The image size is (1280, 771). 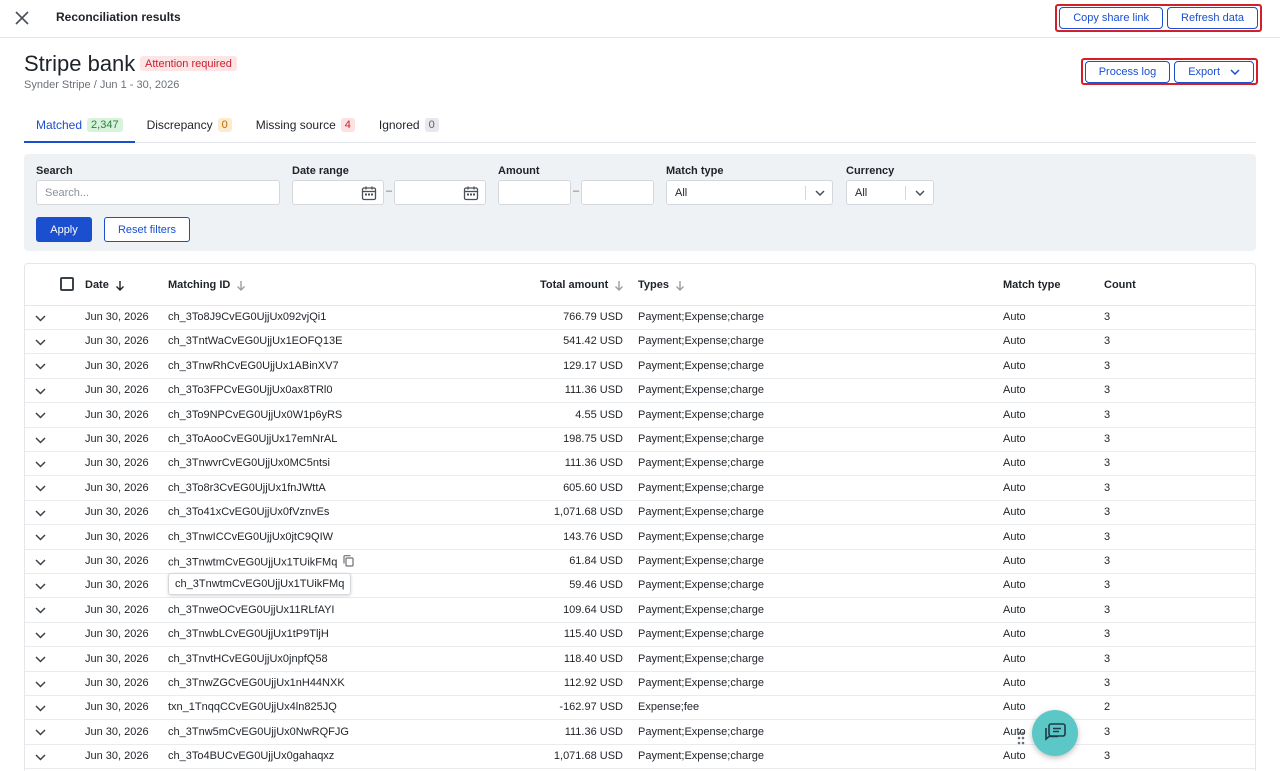 I want to click on copy-share-link-button: Copy share link, so click(x=1111, y=18).